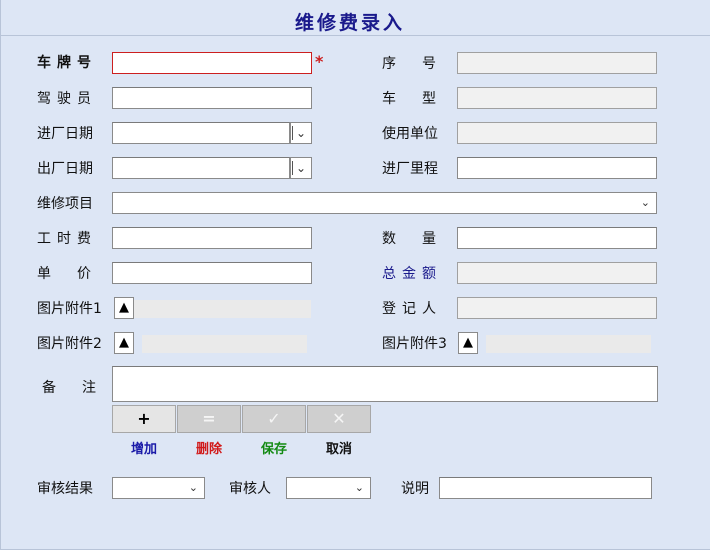 The height and width of the screenshot is (550, 710). What do you see at coordinates (212, 273) in the screenshot?
I see `price-input` at bounding box center [212, 273].